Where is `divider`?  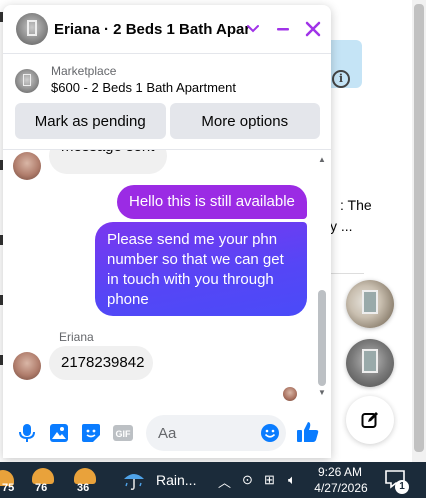 divider is located at coordinates (347, 273).